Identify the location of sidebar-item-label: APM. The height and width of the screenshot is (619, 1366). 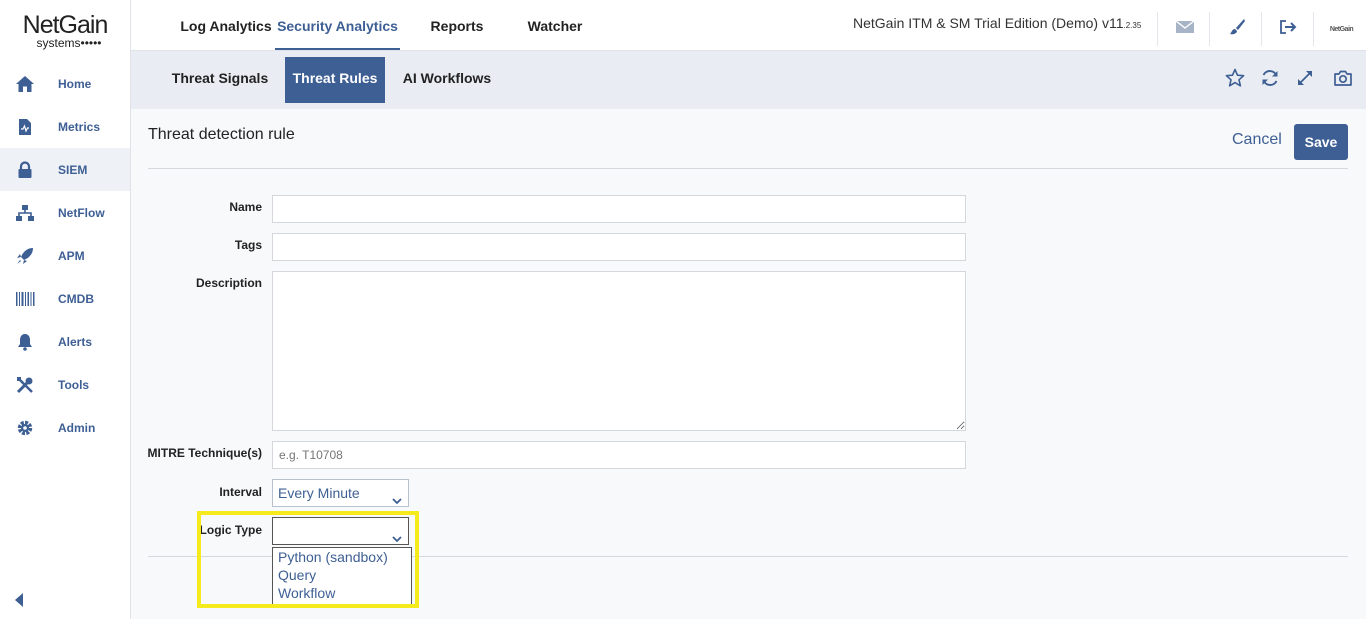
(71, 255).